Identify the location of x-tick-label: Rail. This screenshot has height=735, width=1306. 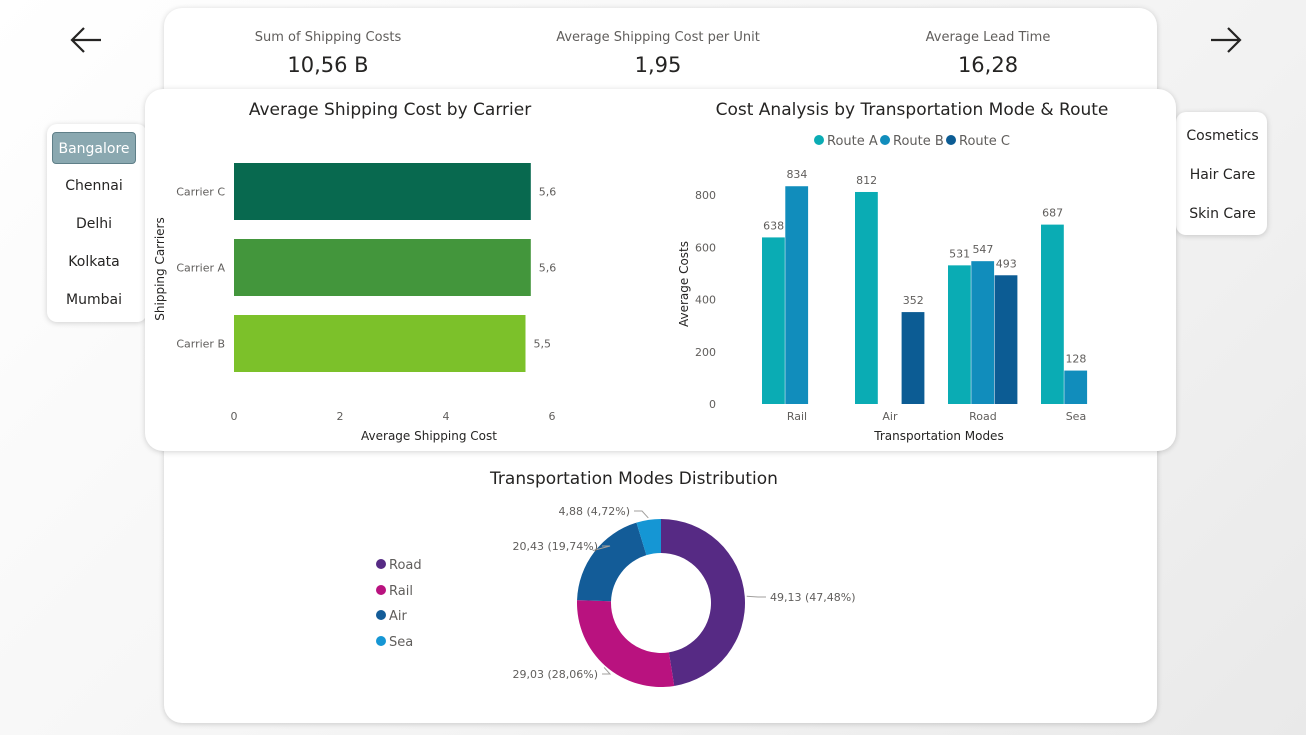
(797, 416).